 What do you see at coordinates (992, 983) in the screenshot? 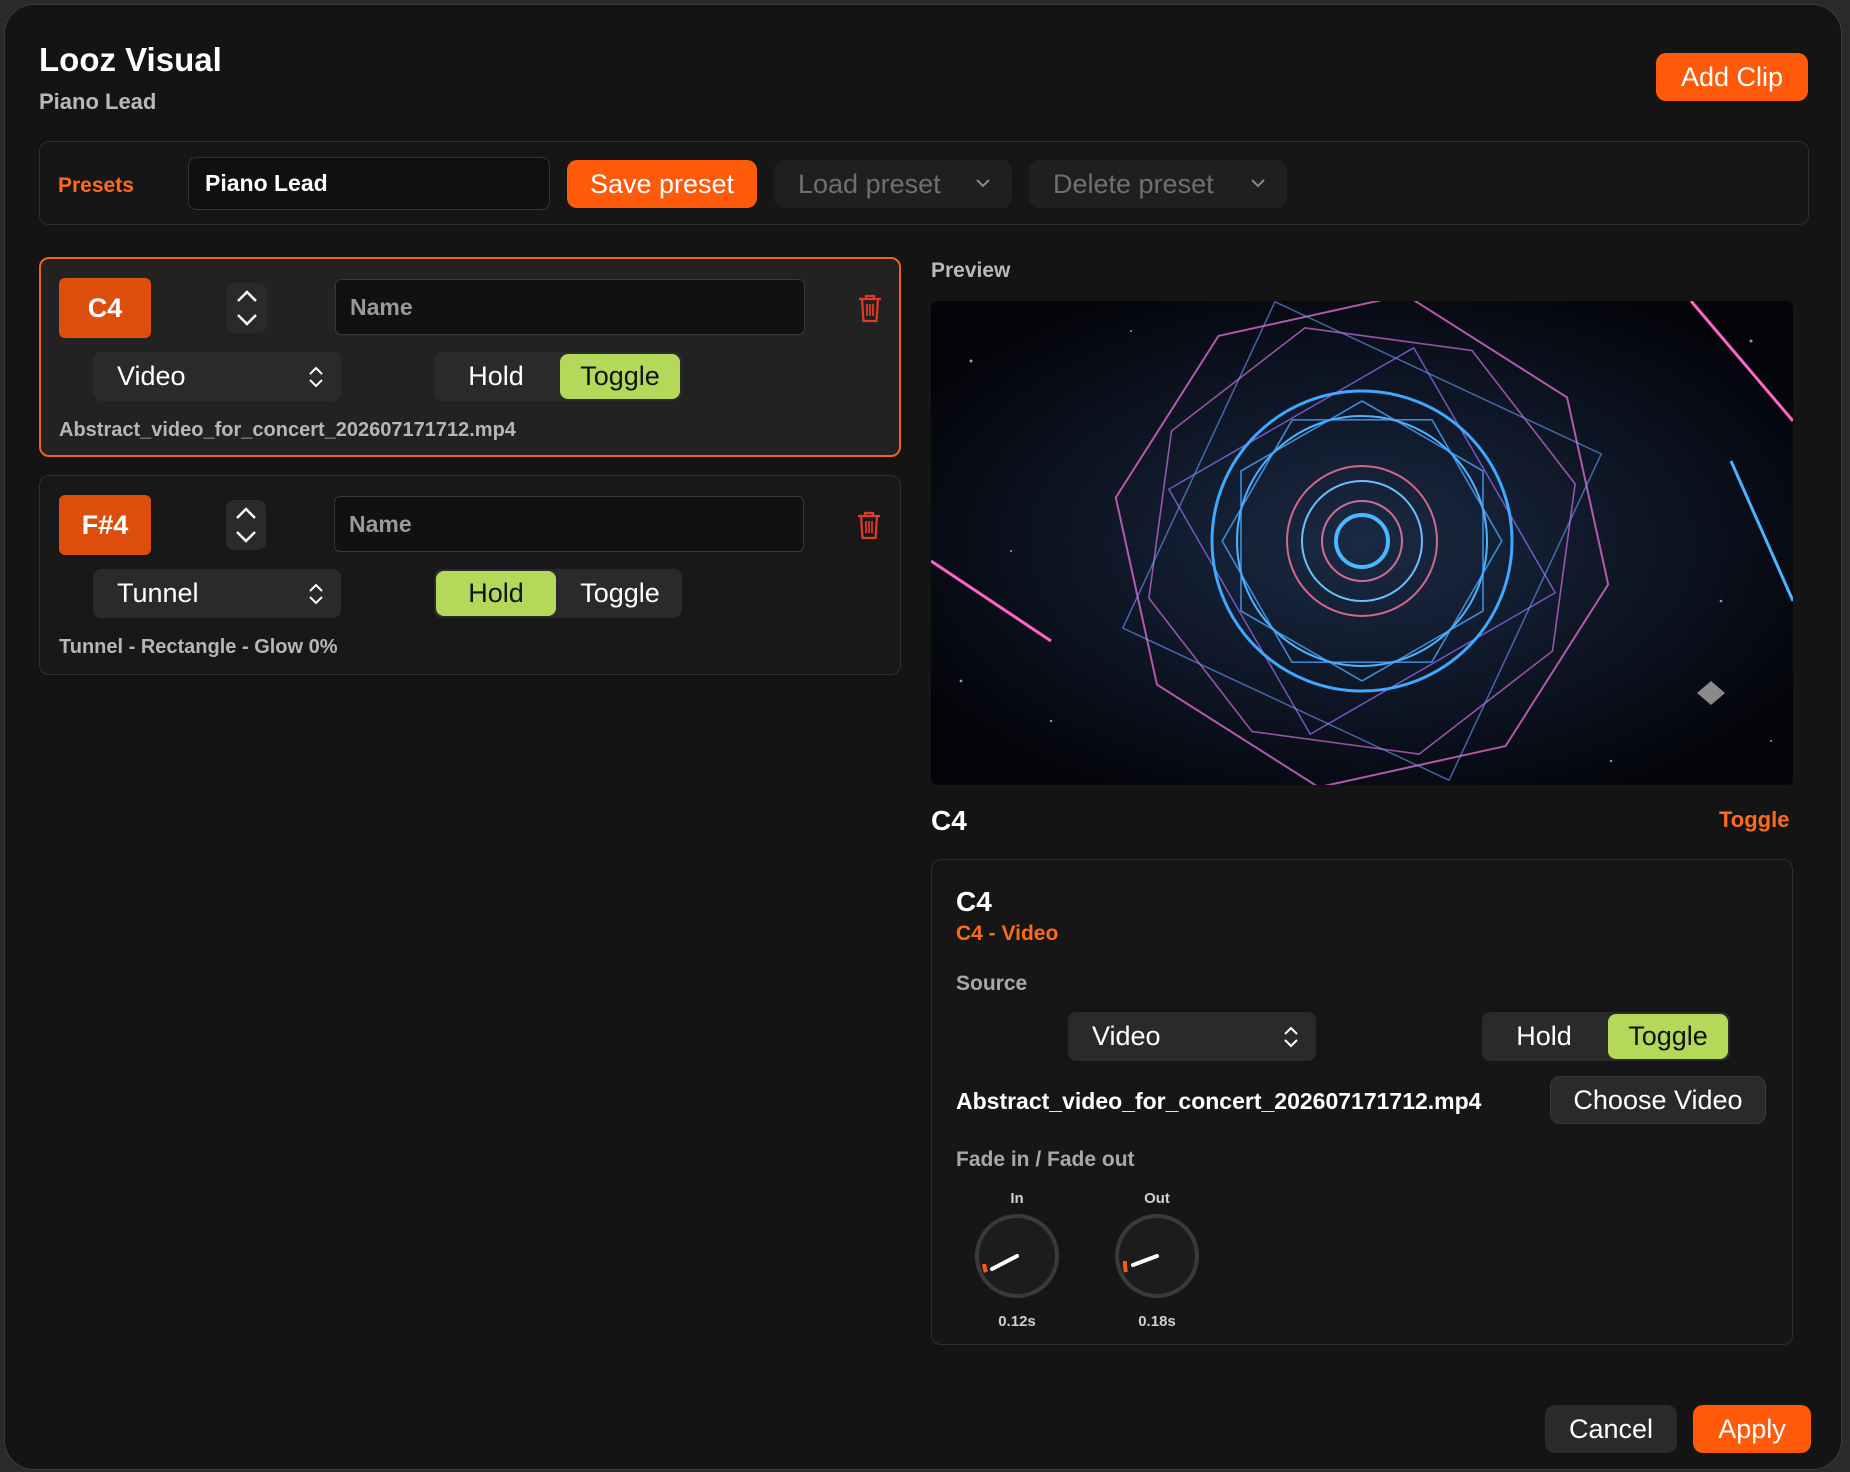
I see `source-section-label: Source` at bounding box center [992, 983].